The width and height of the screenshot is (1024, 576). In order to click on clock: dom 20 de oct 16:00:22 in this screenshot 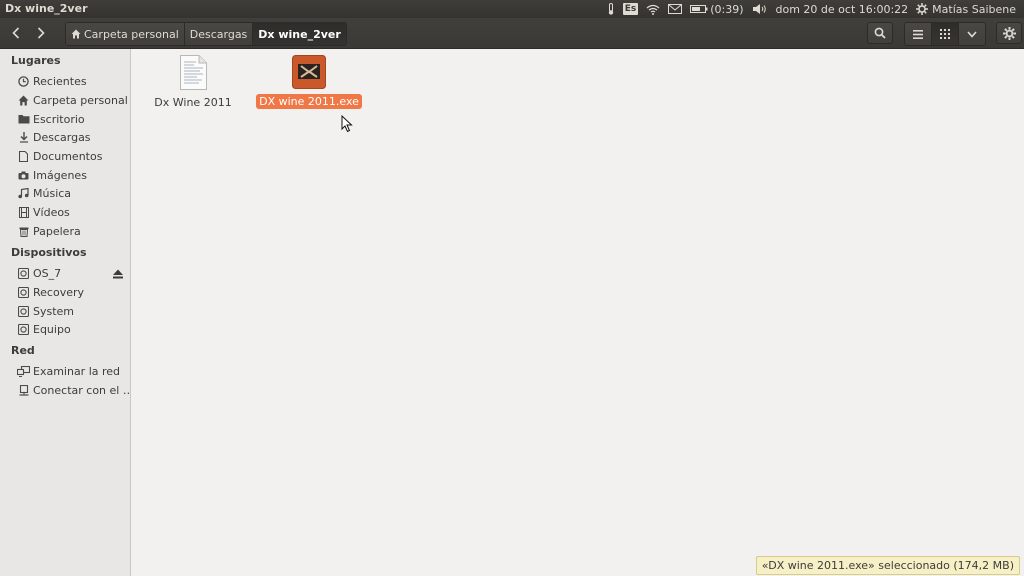, I will do `click(842, 9)`.